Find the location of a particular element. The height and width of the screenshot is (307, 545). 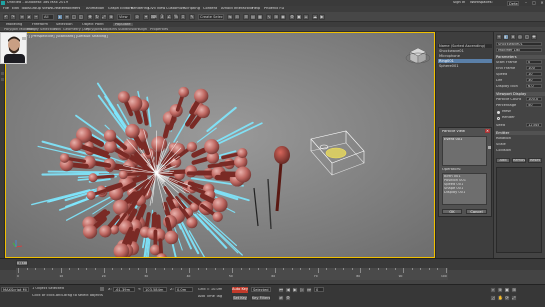

auto-key-button: Auto Key is located at coordinates (240, 290).